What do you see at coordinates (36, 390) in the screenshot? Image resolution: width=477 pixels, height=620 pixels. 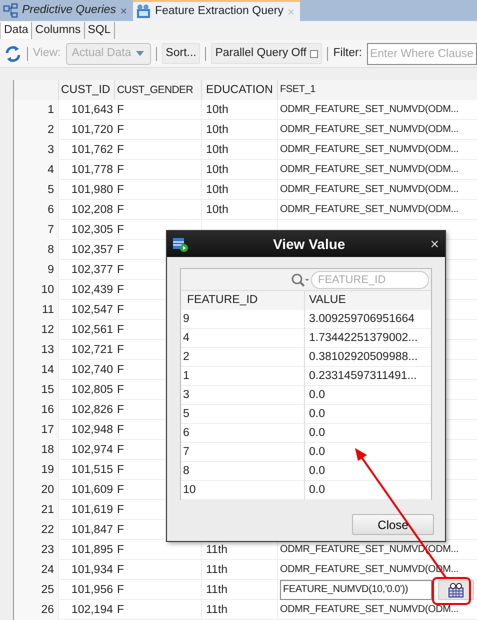 I see `row-number: 15` at bounding box center [36, 390].